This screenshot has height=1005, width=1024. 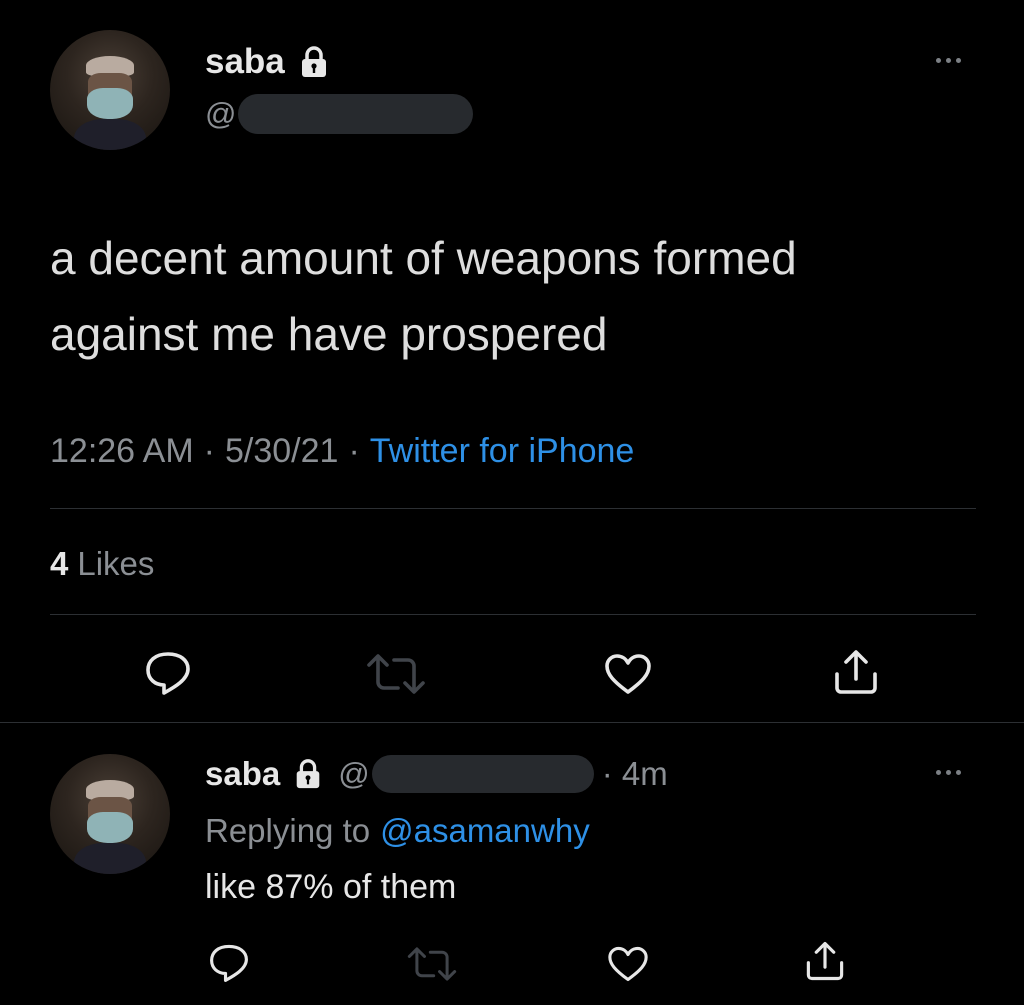 I want to click on author-row: saba, so click(x=268, y=62).